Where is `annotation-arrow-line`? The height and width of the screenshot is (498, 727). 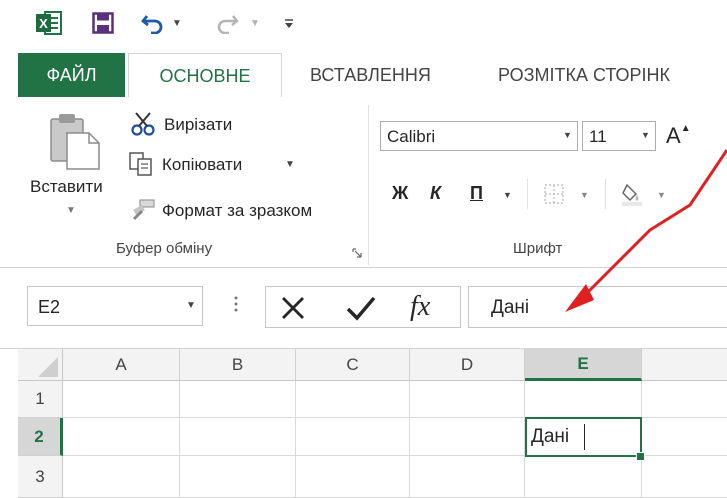
annotation-arrow-line is located at coordinates (652, 225).